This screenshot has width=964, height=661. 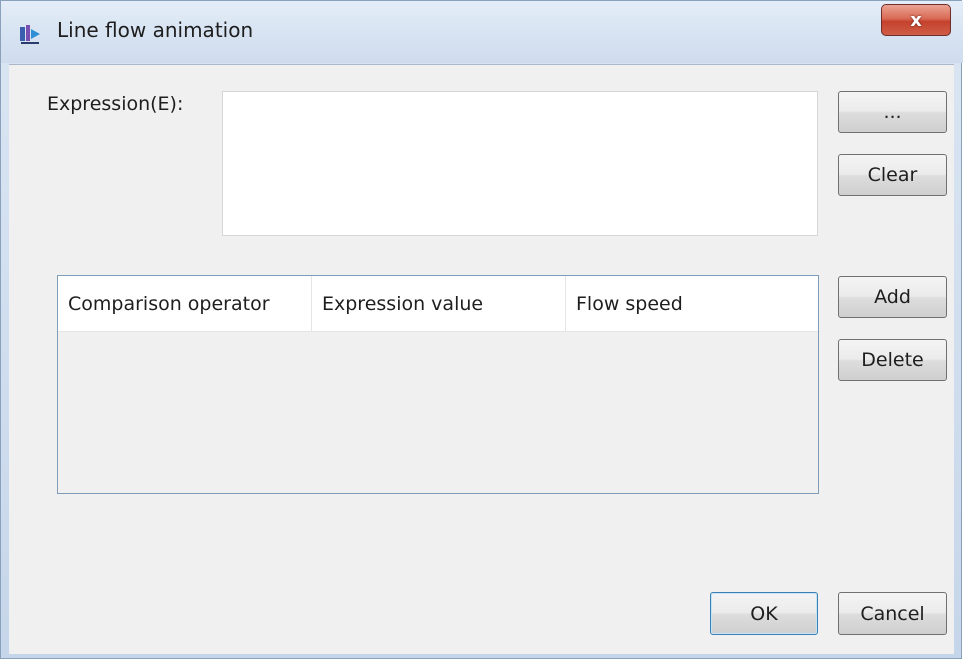 I want to click on column-header-comparison-operator: Comparison operator, so click(x=185, y=303).